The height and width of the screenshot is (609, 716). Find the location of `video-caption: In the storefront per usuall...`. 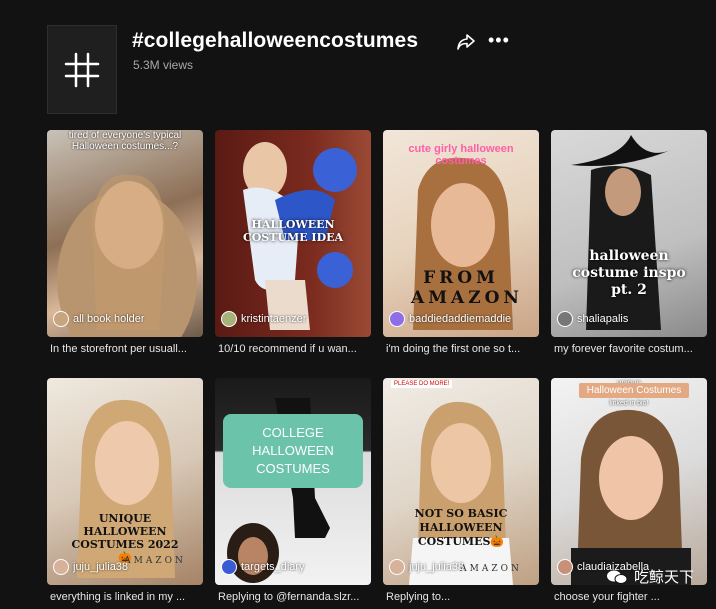

video-caption: In the storefront per usuall... is located at coordinates (128, 349).